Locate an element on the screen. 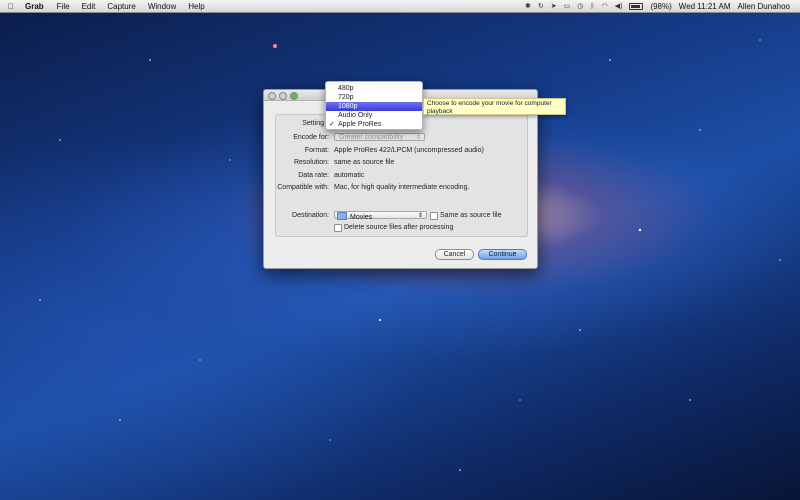 Image resolution: width=800 pixels, height=500 pixels. continue-button: Continue is located at coordinates (502, 254).